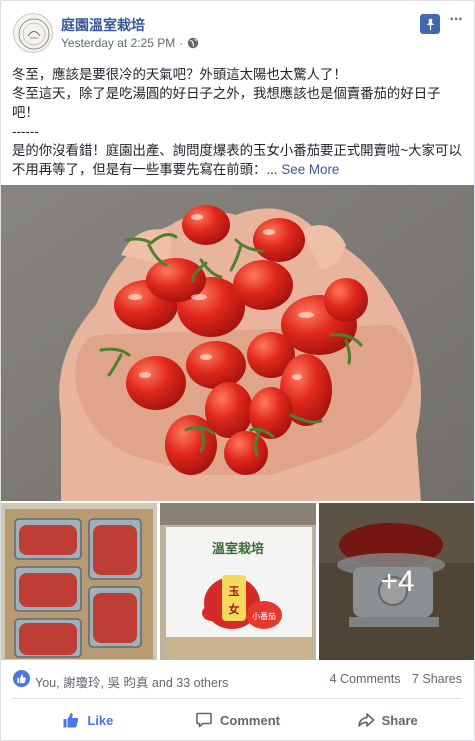 Image resolution: width=475 pixels, height=741 pixels. I want to click on speech-bubble-icon, so click(204, 720).